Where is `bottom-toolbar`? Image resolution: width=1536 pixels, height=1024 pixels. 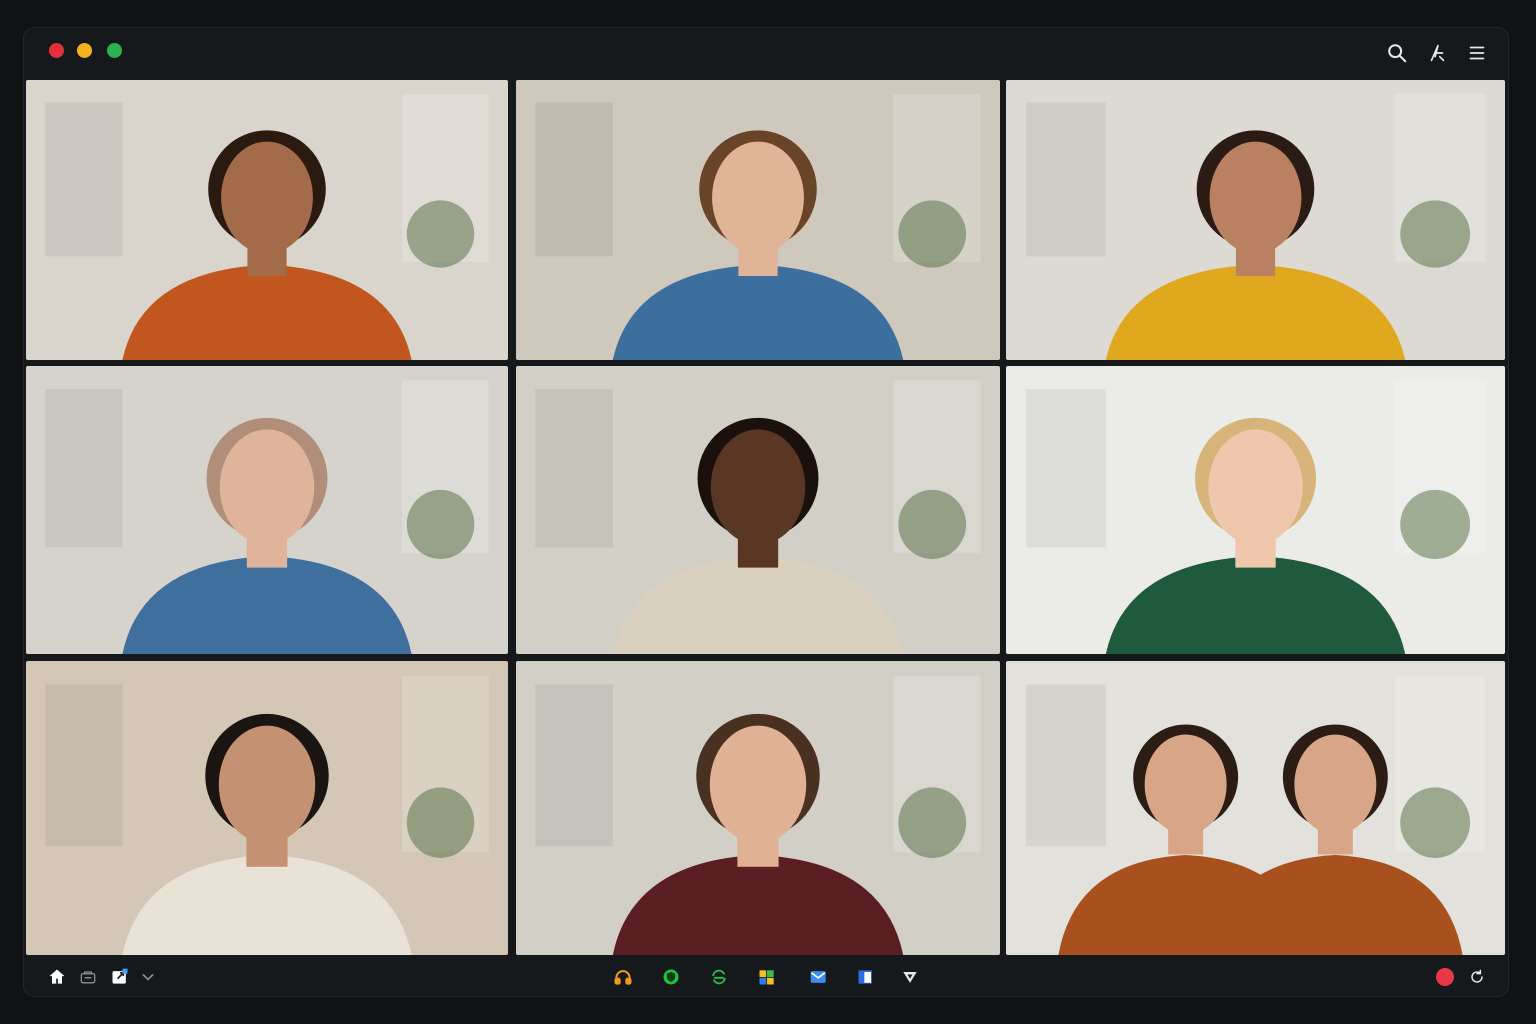
bottom-toolbar is located at coordinates (766, 977).